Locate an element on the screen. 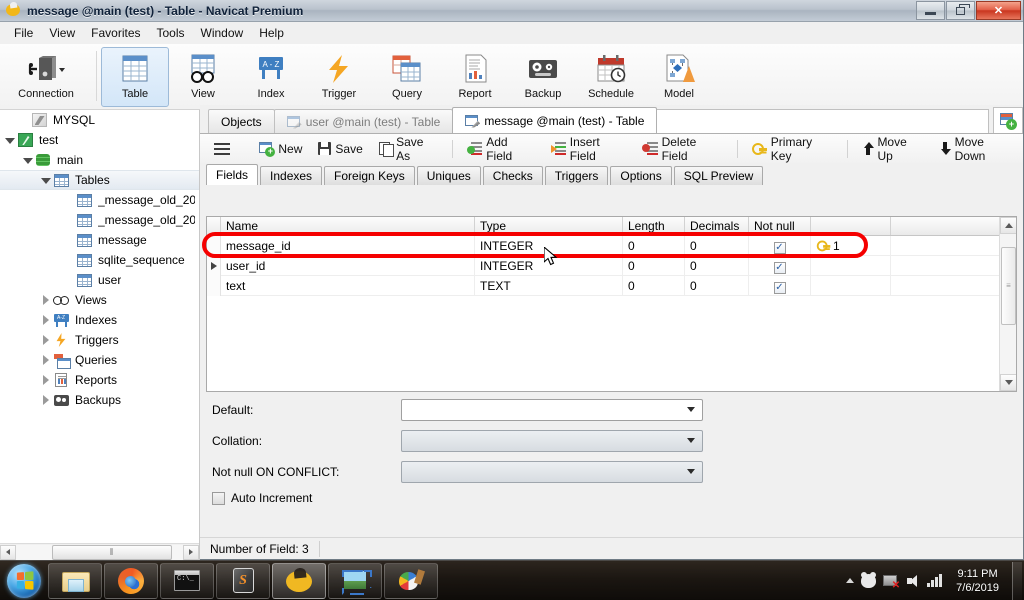 Image resolution: width=1024 pixels, height=600 pixels. tree-item-message-old-a: _message_old_2019 is located at coordinates (99, 200).